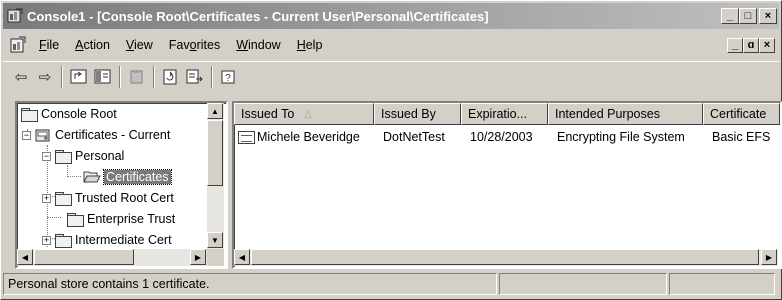 The image size is (782, 300). Describe the element at coordinates (43, 135) in the screenshot. I see `certificates-snapin-icon` at that location.